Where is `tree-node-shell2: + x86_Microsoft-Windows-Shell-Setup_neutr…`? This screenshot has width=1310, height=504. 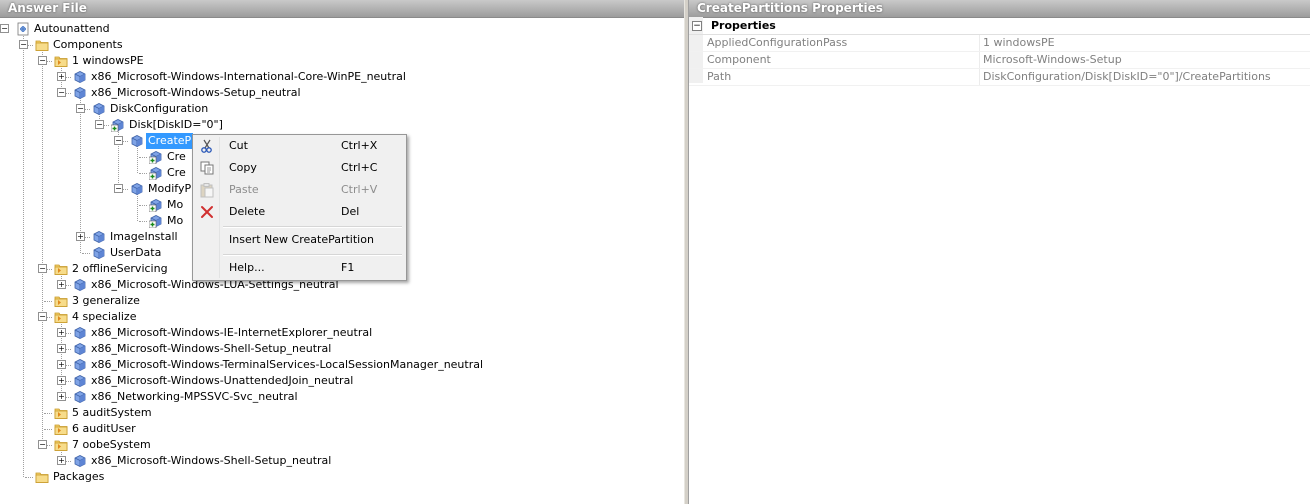 tree-node-shell2: + x86_Microsoft-Windows-Shell-Setup_neutr… is located at coordinates (340, 461).